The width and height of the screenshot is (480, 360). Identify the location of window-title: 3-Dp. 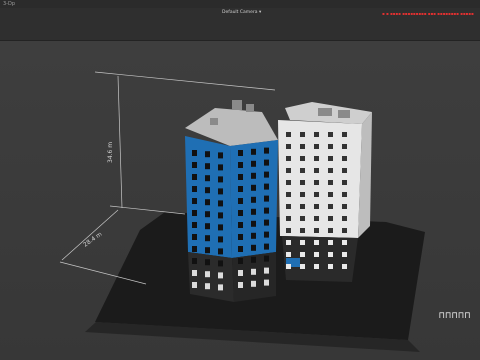
(9, 4).